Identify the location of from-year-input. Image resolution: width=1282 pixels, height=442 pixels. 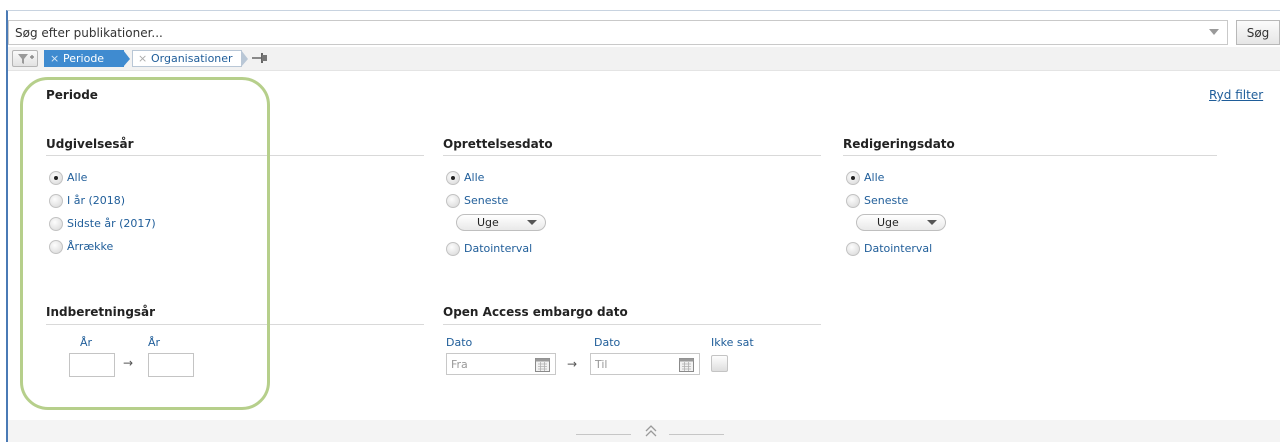
(92, 365).